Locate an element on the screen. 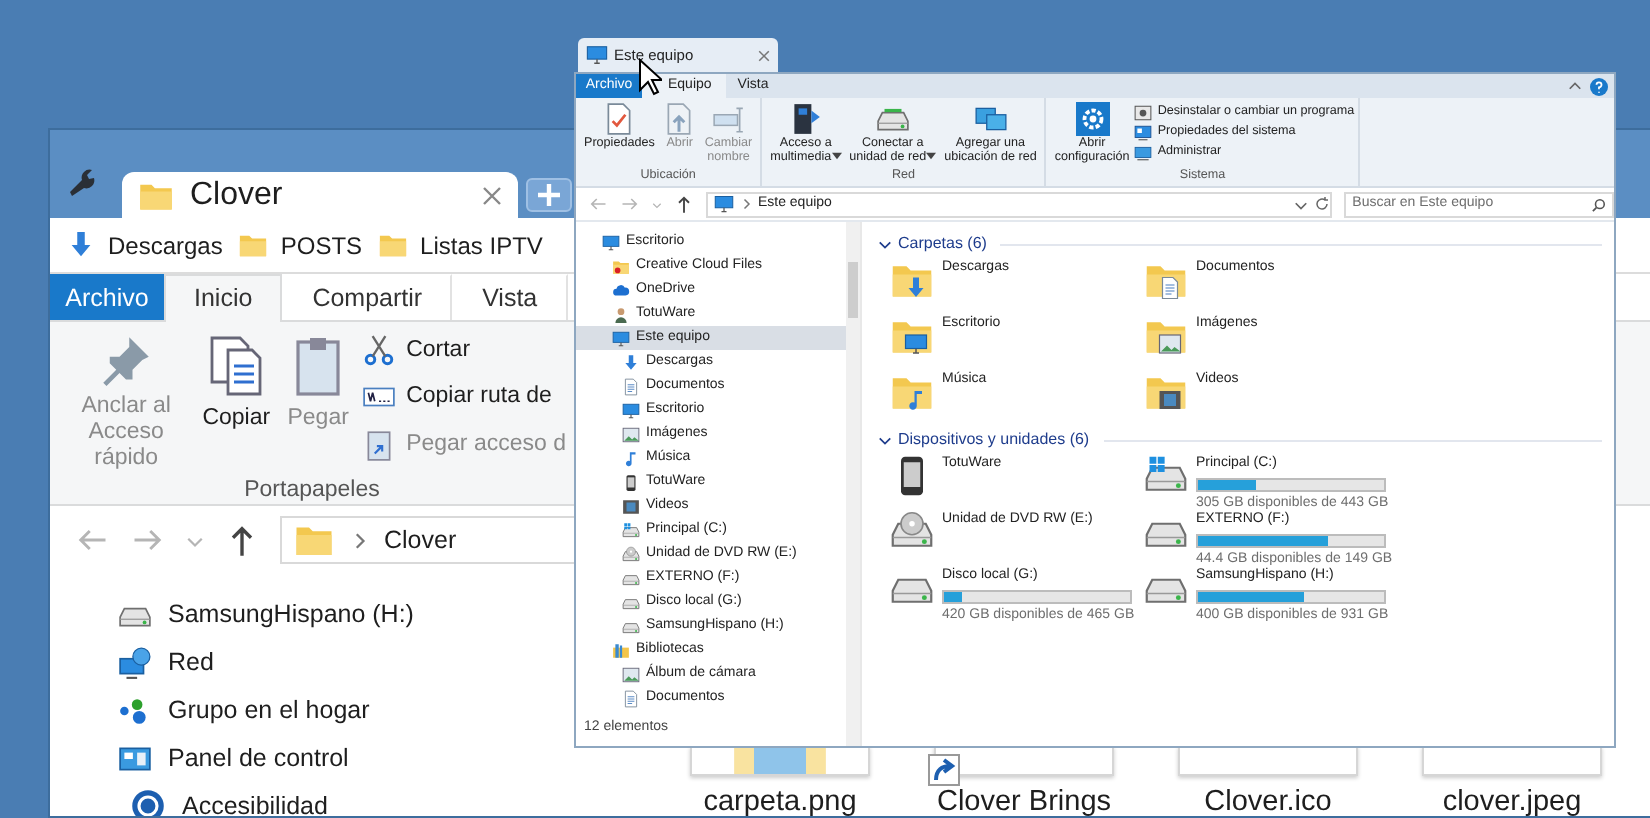 Image resolution: width=1650 pixels, height=818 pixels. pin-icon is located at coordinates (126, 360).